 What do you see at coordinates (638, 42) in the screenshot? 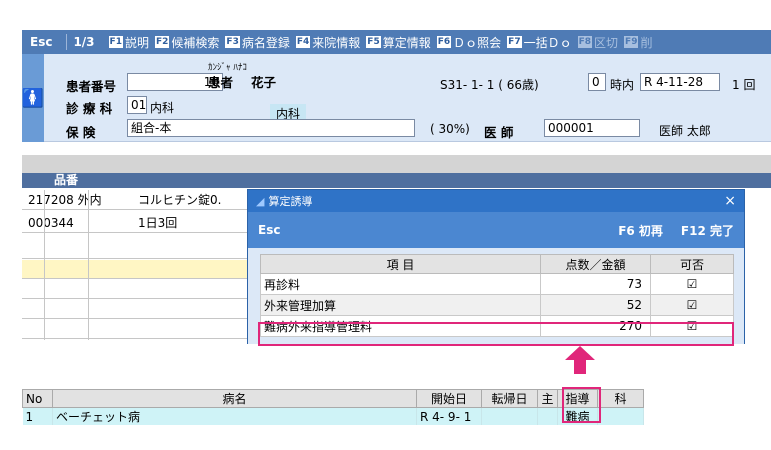
I see `f9-button: F9 削` at bounding box center [638, 42].